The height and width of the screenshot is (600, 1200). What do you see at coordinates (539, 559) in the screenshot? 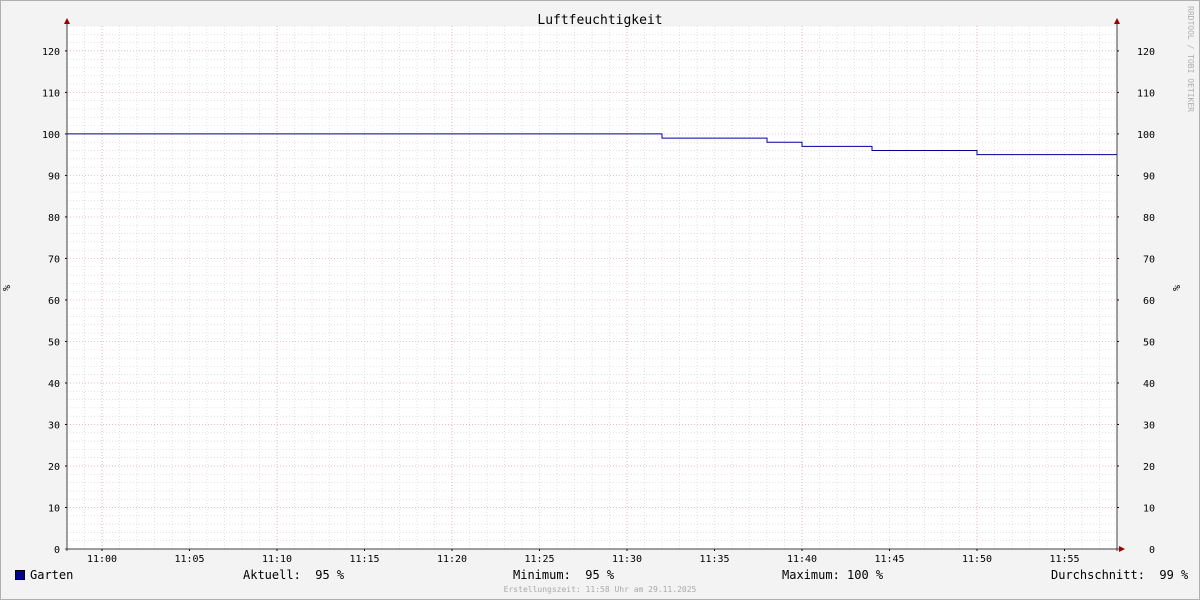
I see `x-tick-label: 11:25` at bounding box center [539, 559].